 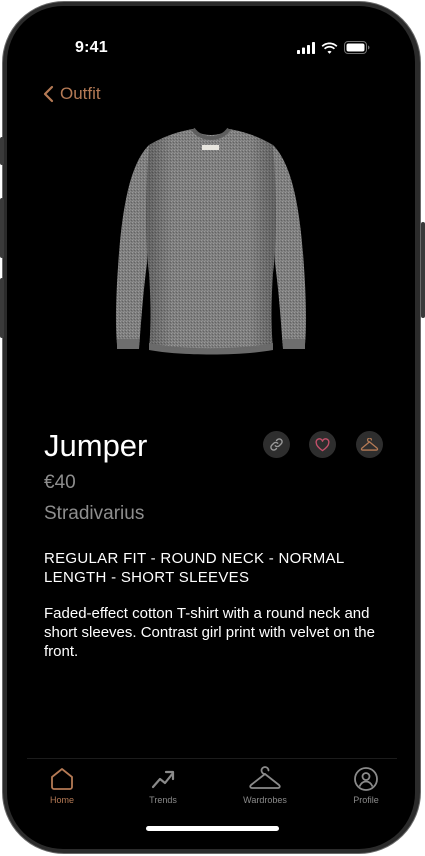 I want to click on product-price: €40, so click(x=60, y=482).